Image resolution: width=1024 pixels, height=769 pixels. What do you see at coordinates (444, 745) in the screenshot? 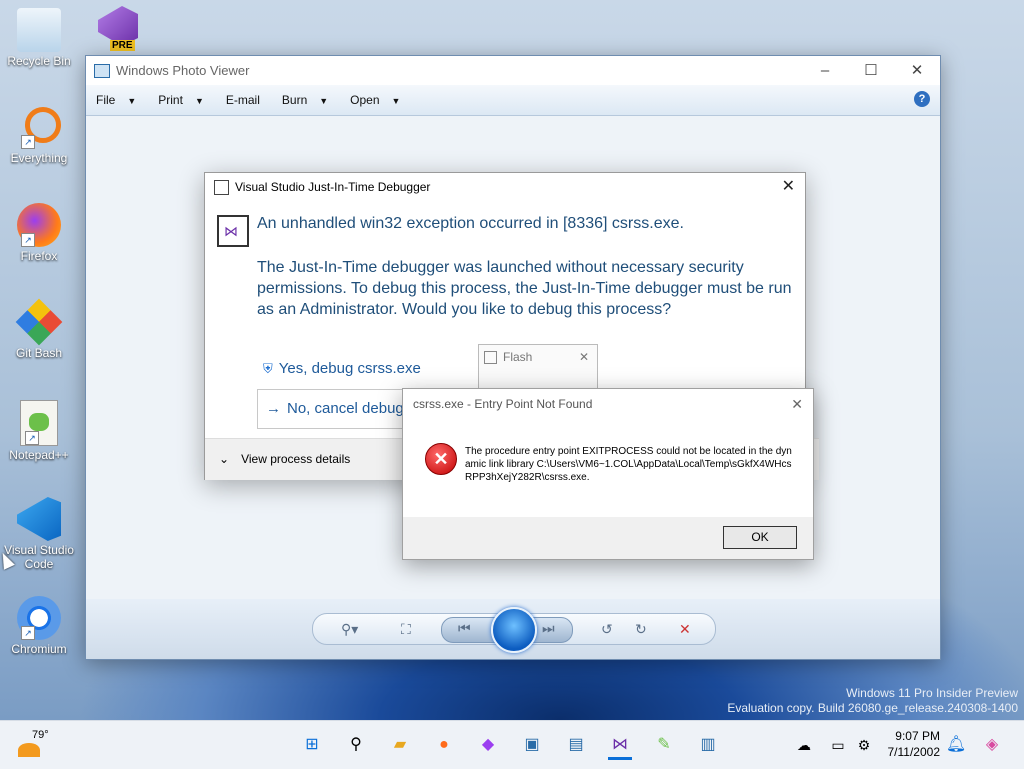
I see `firefox-taskbar-icon: ●` at bounding box center [444, 745].